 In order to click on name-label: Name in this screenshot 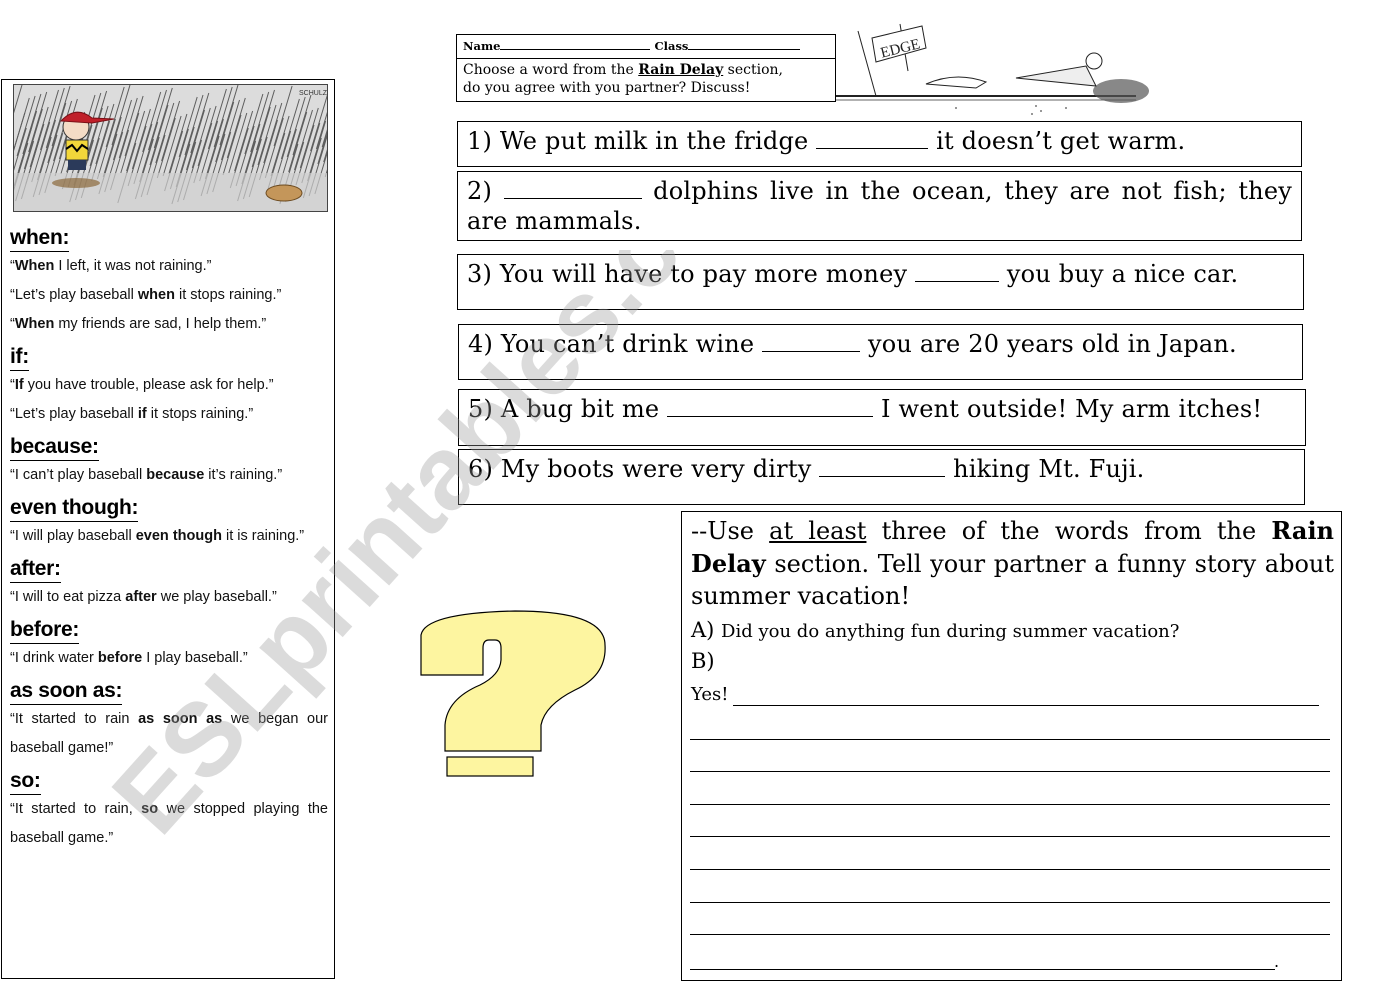, I will do `click(482, 46)`.